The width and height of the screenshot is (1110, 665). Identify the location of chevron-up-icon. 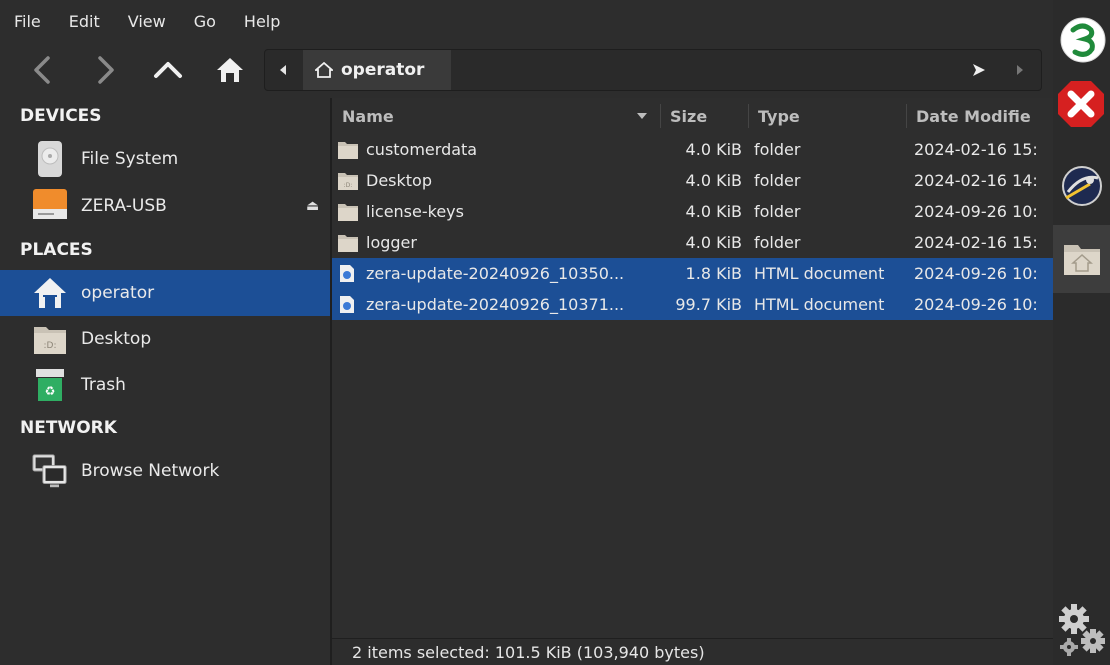
(168, 70).